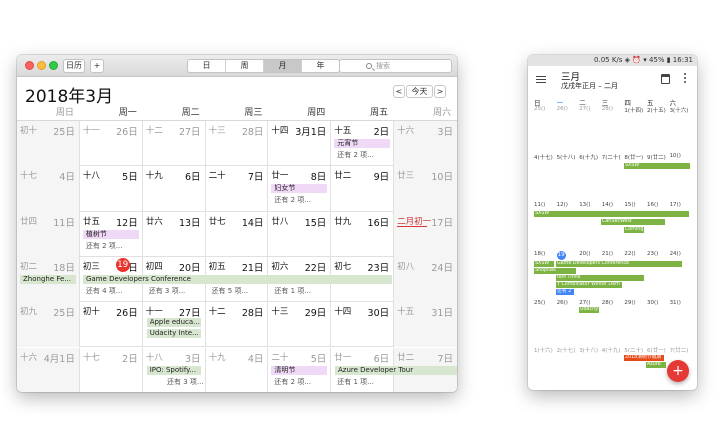 The height and width of the screenshot is (437, 720). I want to click on day-cell: 初八 24日, so click(425, 279).